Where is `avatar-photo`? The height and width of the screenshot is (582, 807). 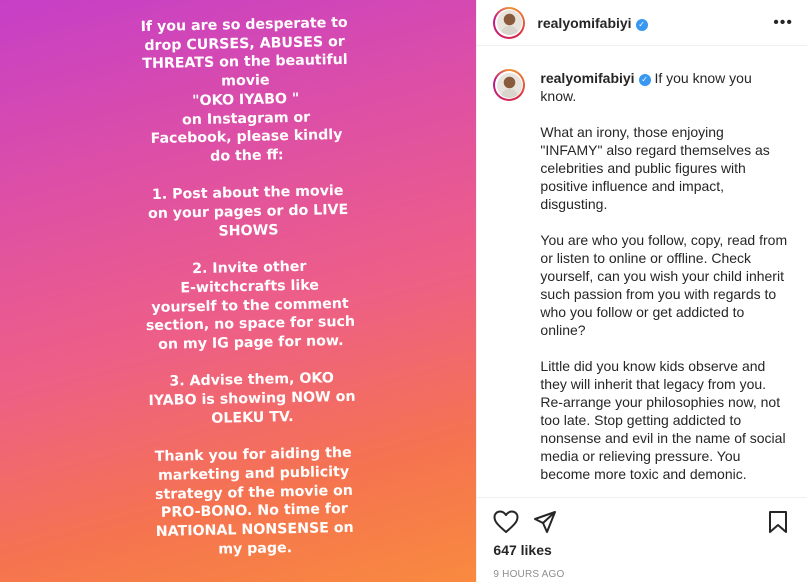 avatar-photo is located at coordinates (509, 22).